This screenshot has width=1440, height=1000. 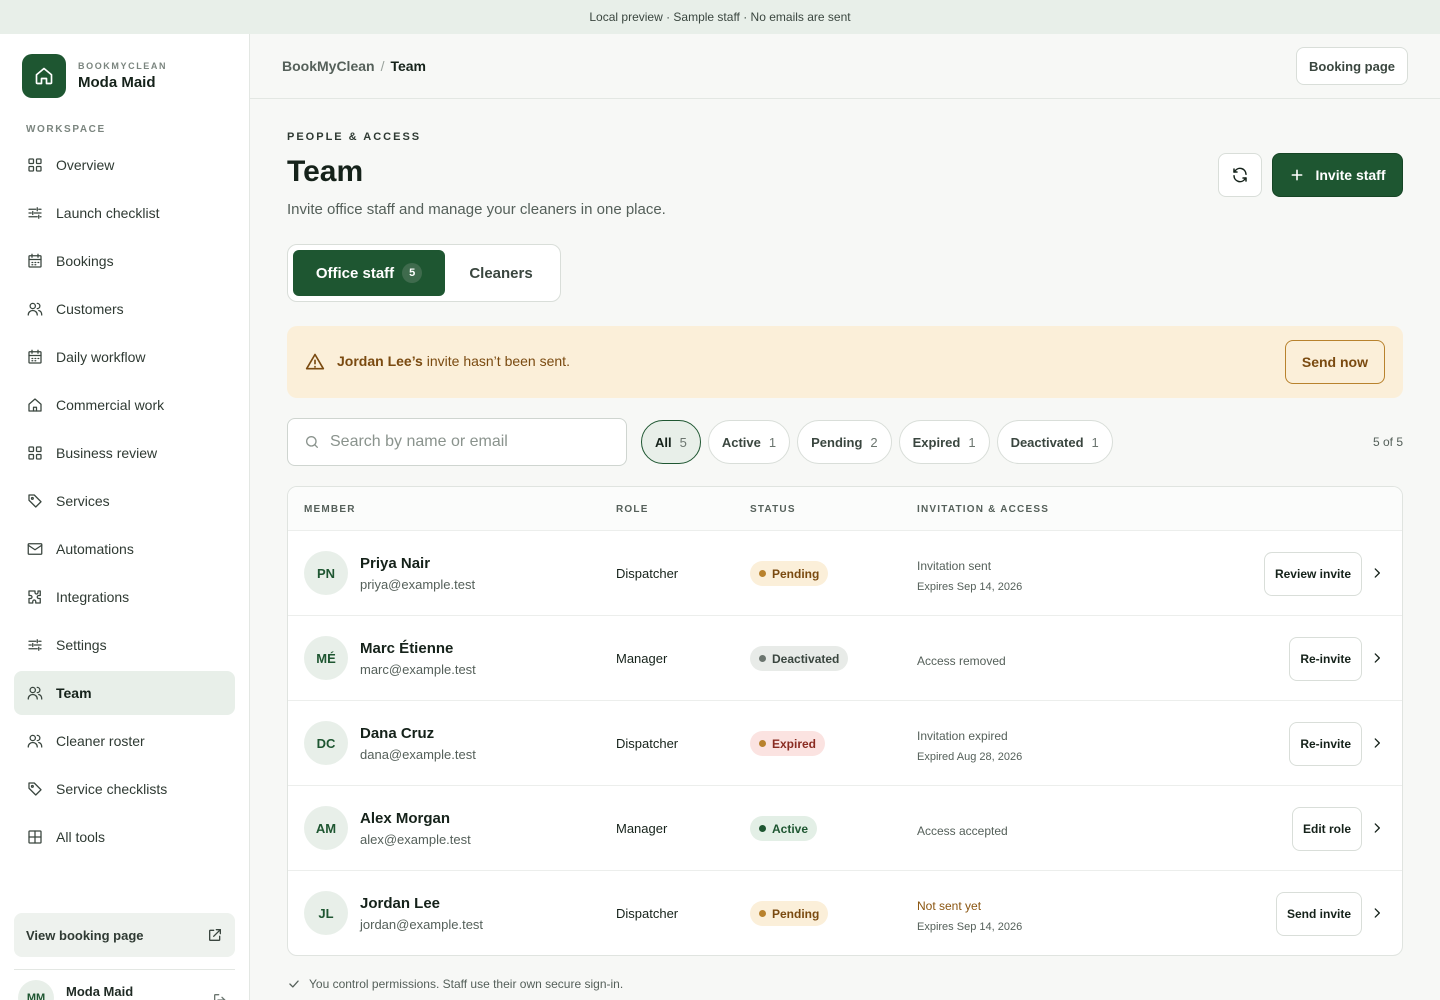 What do you see at coordinates (220, 996) in the screenshot?
I see `logout-icon` at bounding box center [220, 996].